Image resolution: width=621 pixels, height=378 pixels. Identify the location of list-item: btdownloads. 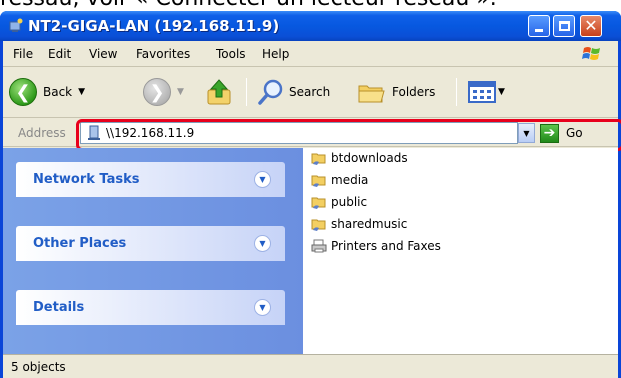
(359, 158).